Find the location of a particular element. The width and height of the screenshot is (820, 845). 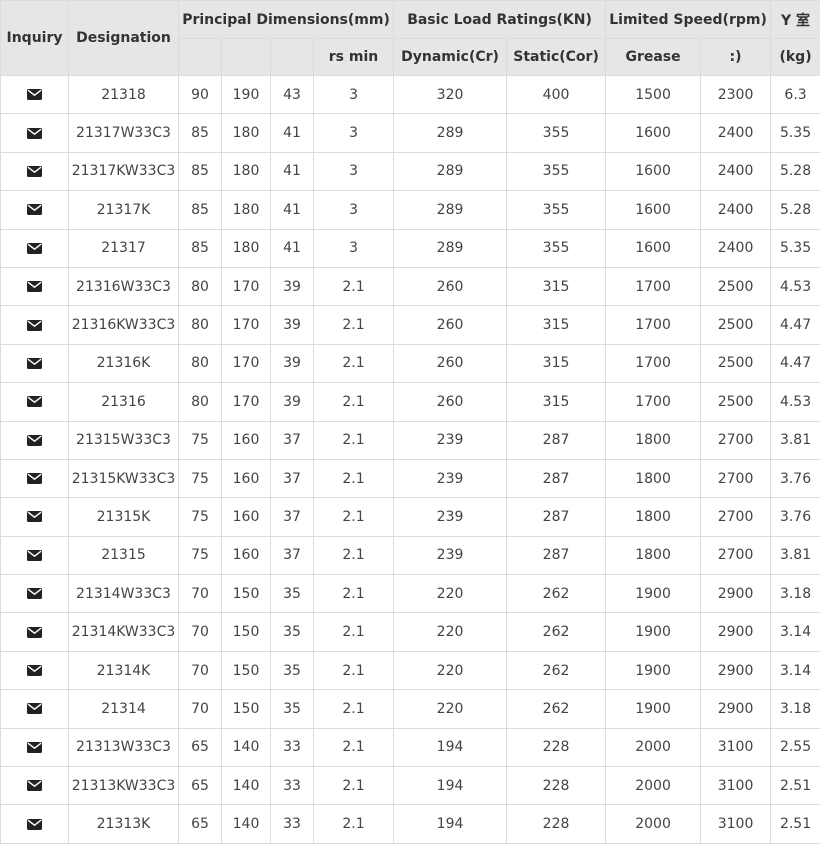

cell-grease: 1600 is located at coordinates (653, 133).